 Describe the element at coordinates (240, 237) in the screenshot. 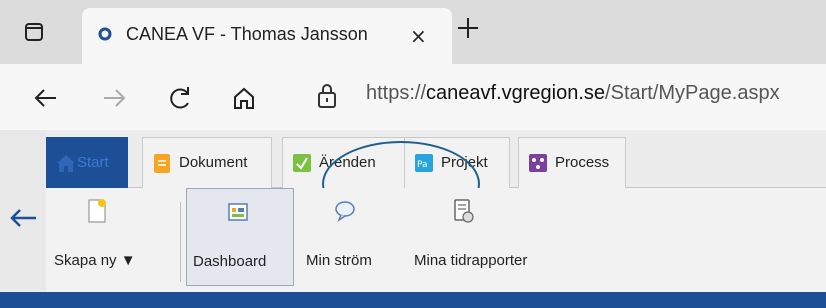

I see `dashboard-button: Dashboard` at that location.